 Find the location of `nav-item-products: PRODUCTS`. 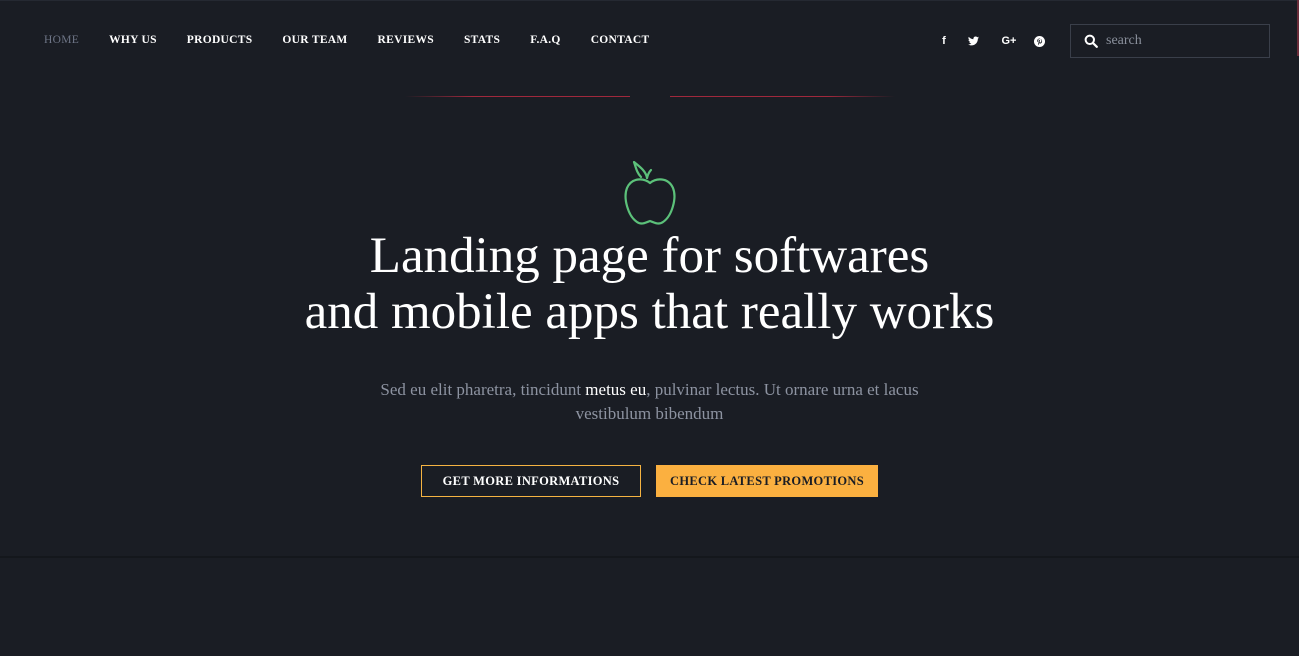

nav-item-products: PRODUCTS is located at coordinates (220, 40).